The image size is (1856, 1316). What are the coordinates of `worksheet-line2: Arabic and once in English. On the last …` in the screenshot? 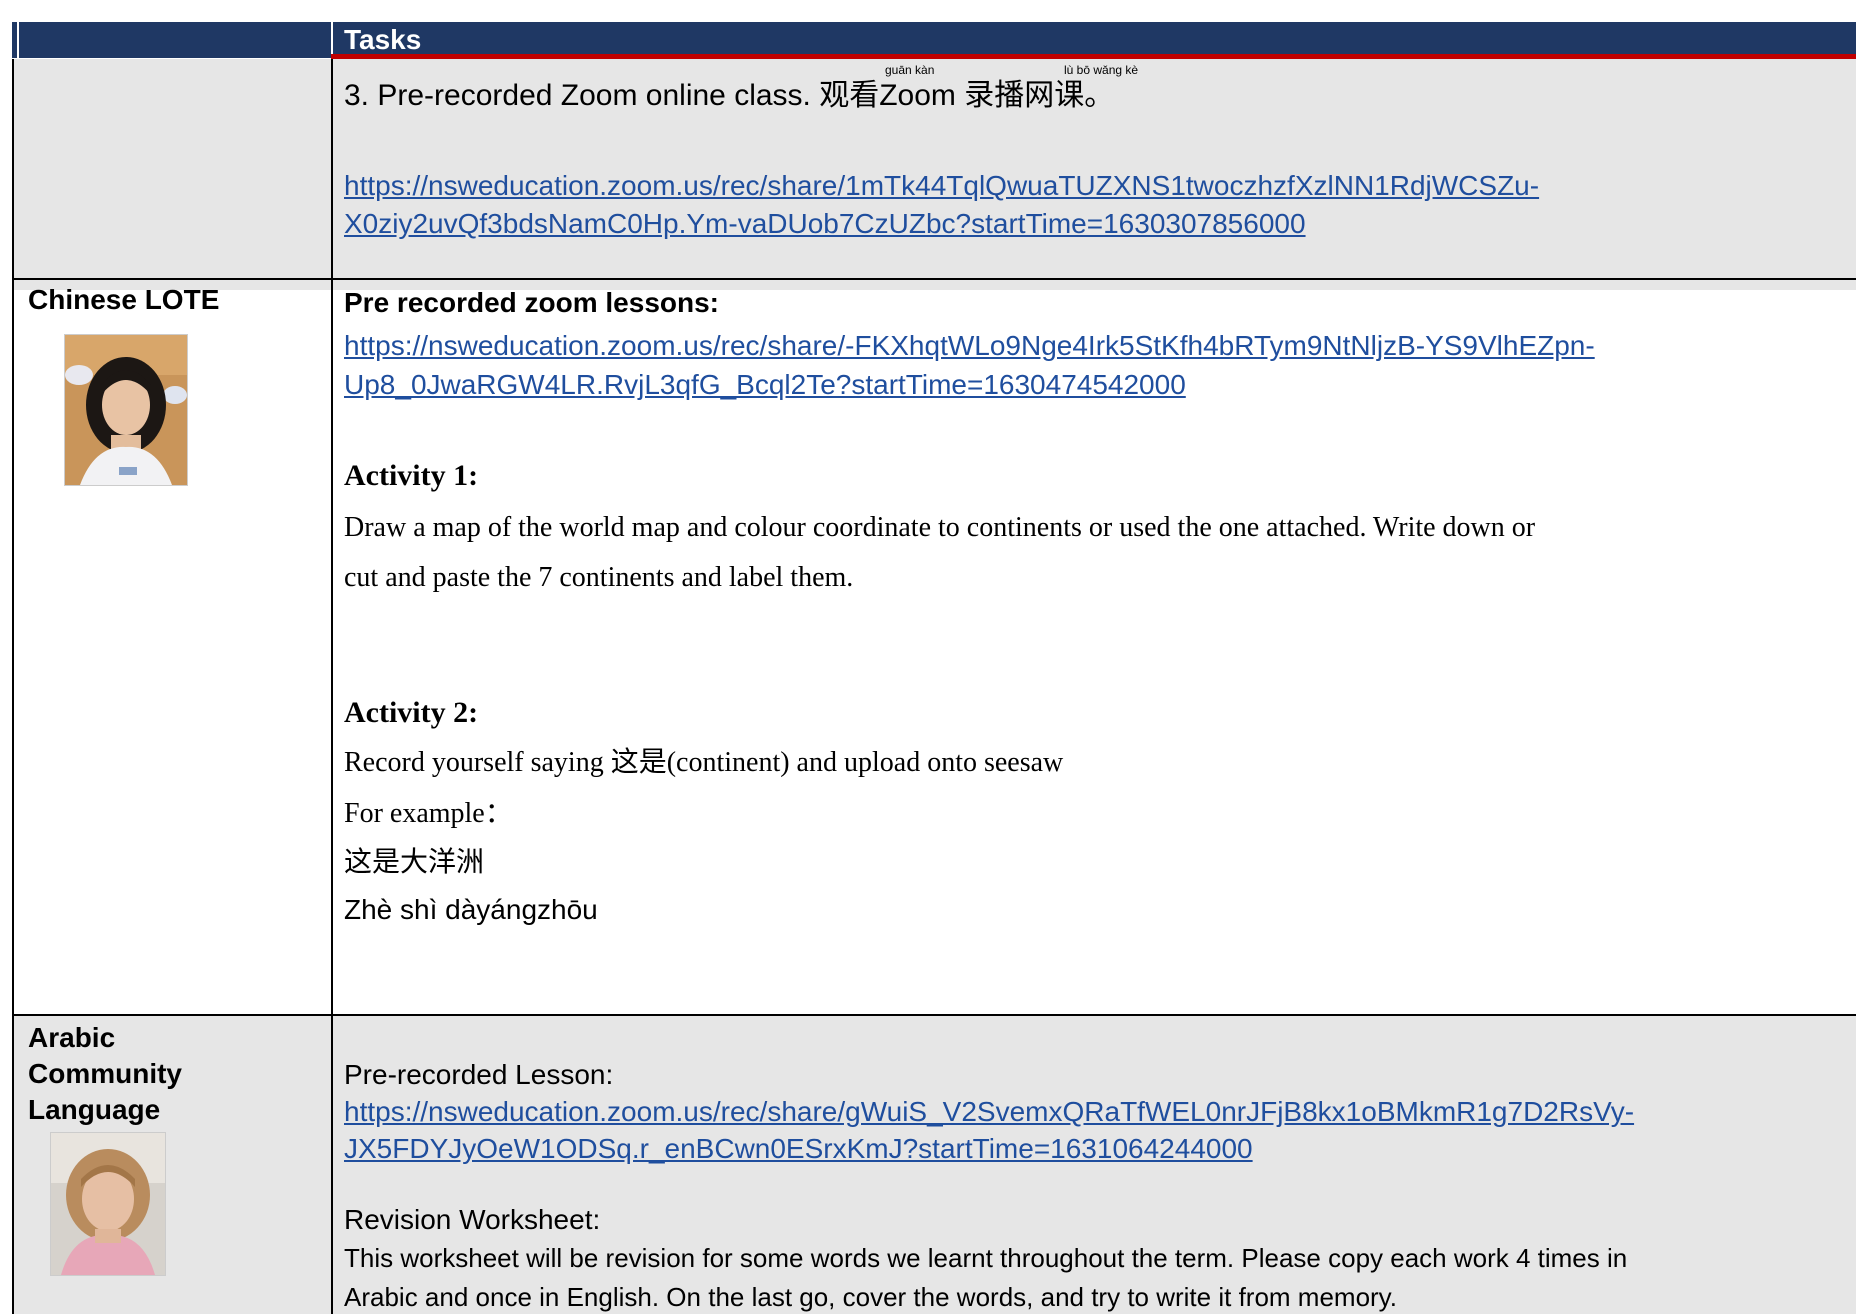 It's located at (870, 1297).